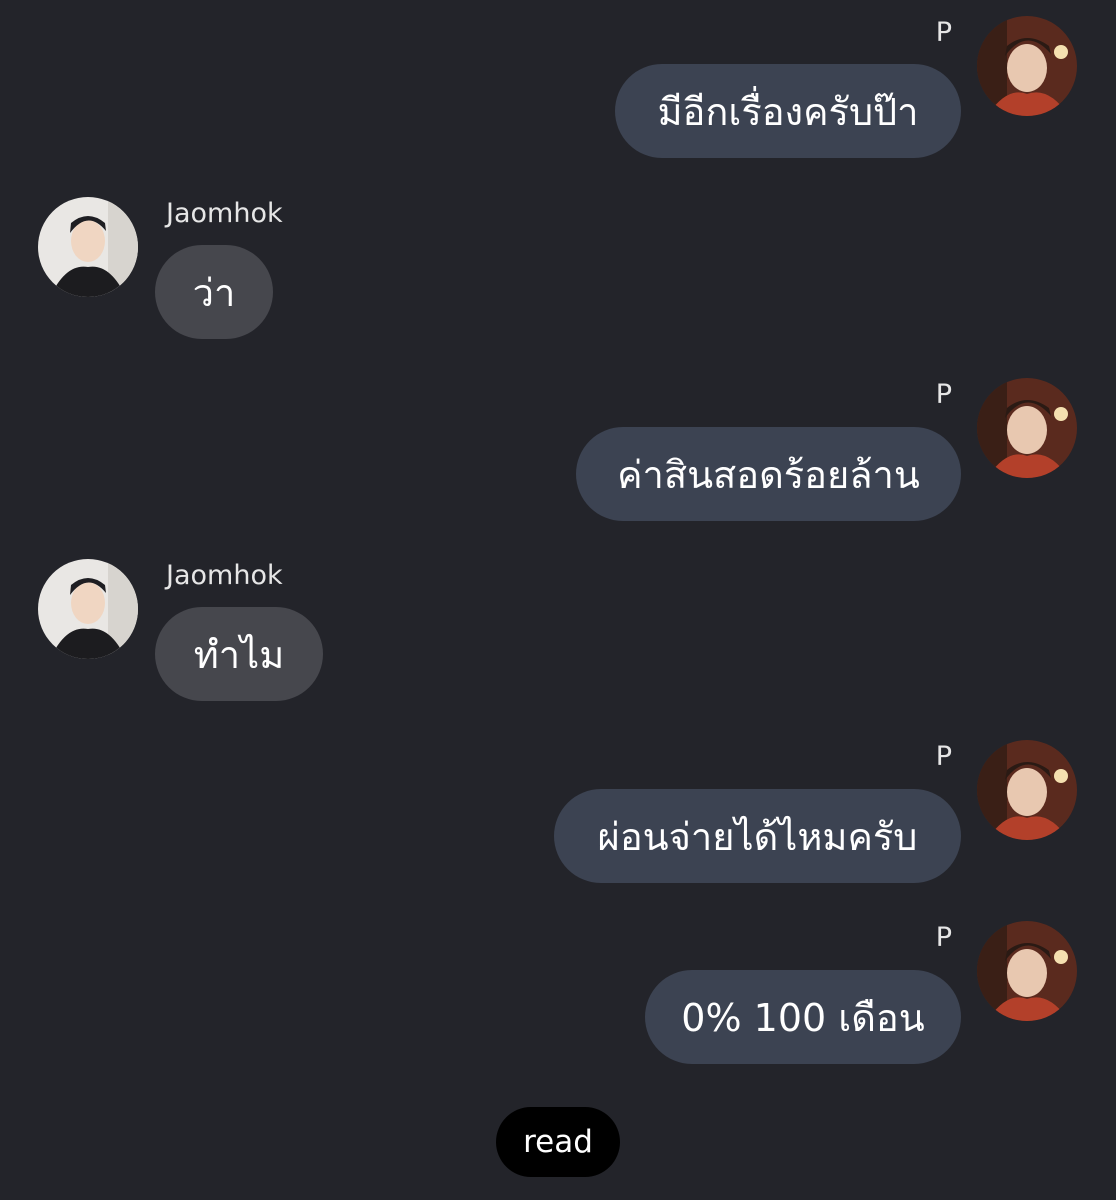  I want to click on message-bubble-incoming: ว่า, so click(214, 292).